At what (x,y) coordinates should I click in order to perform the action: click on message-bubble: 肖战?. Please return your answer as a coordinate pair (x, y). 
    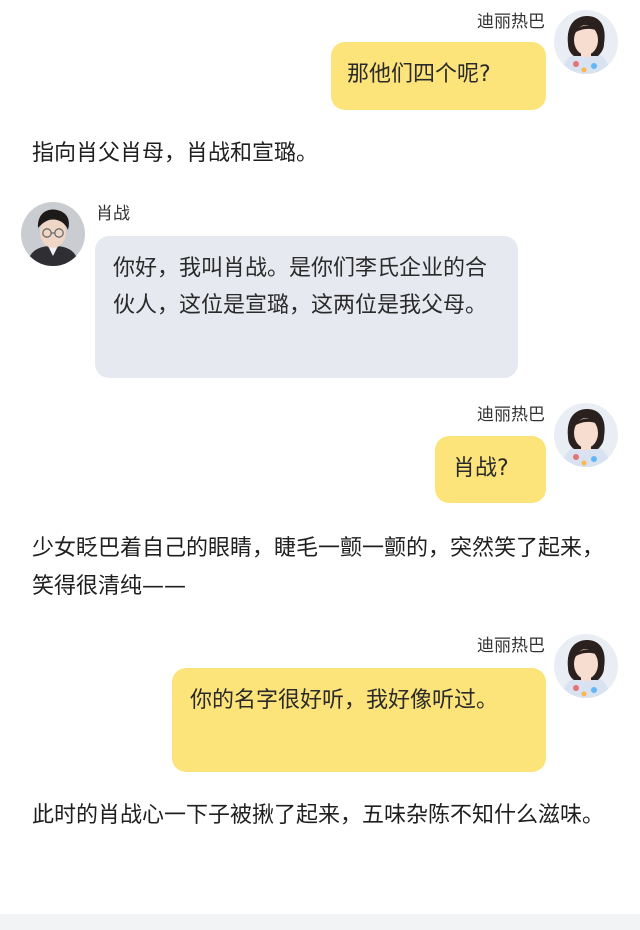
    Looking at the image, I should click on (490, 469).